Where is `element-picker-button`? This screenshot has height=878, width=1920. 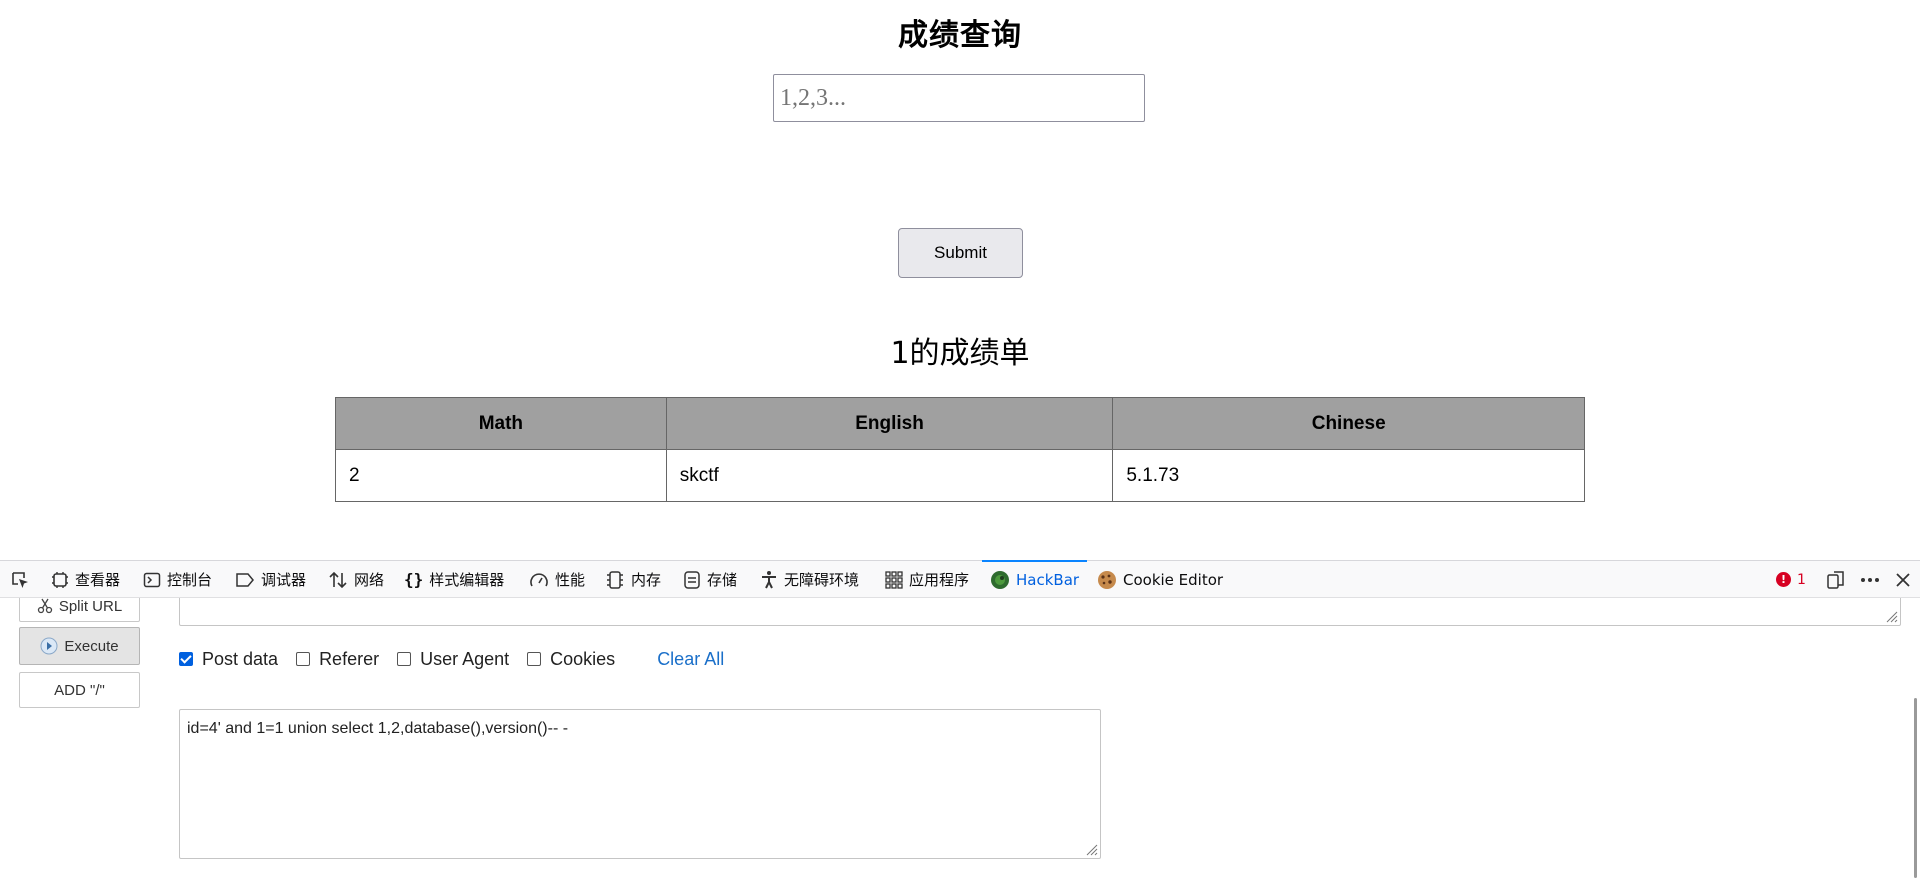
element-picker-button is located at coordinates (20, 579).